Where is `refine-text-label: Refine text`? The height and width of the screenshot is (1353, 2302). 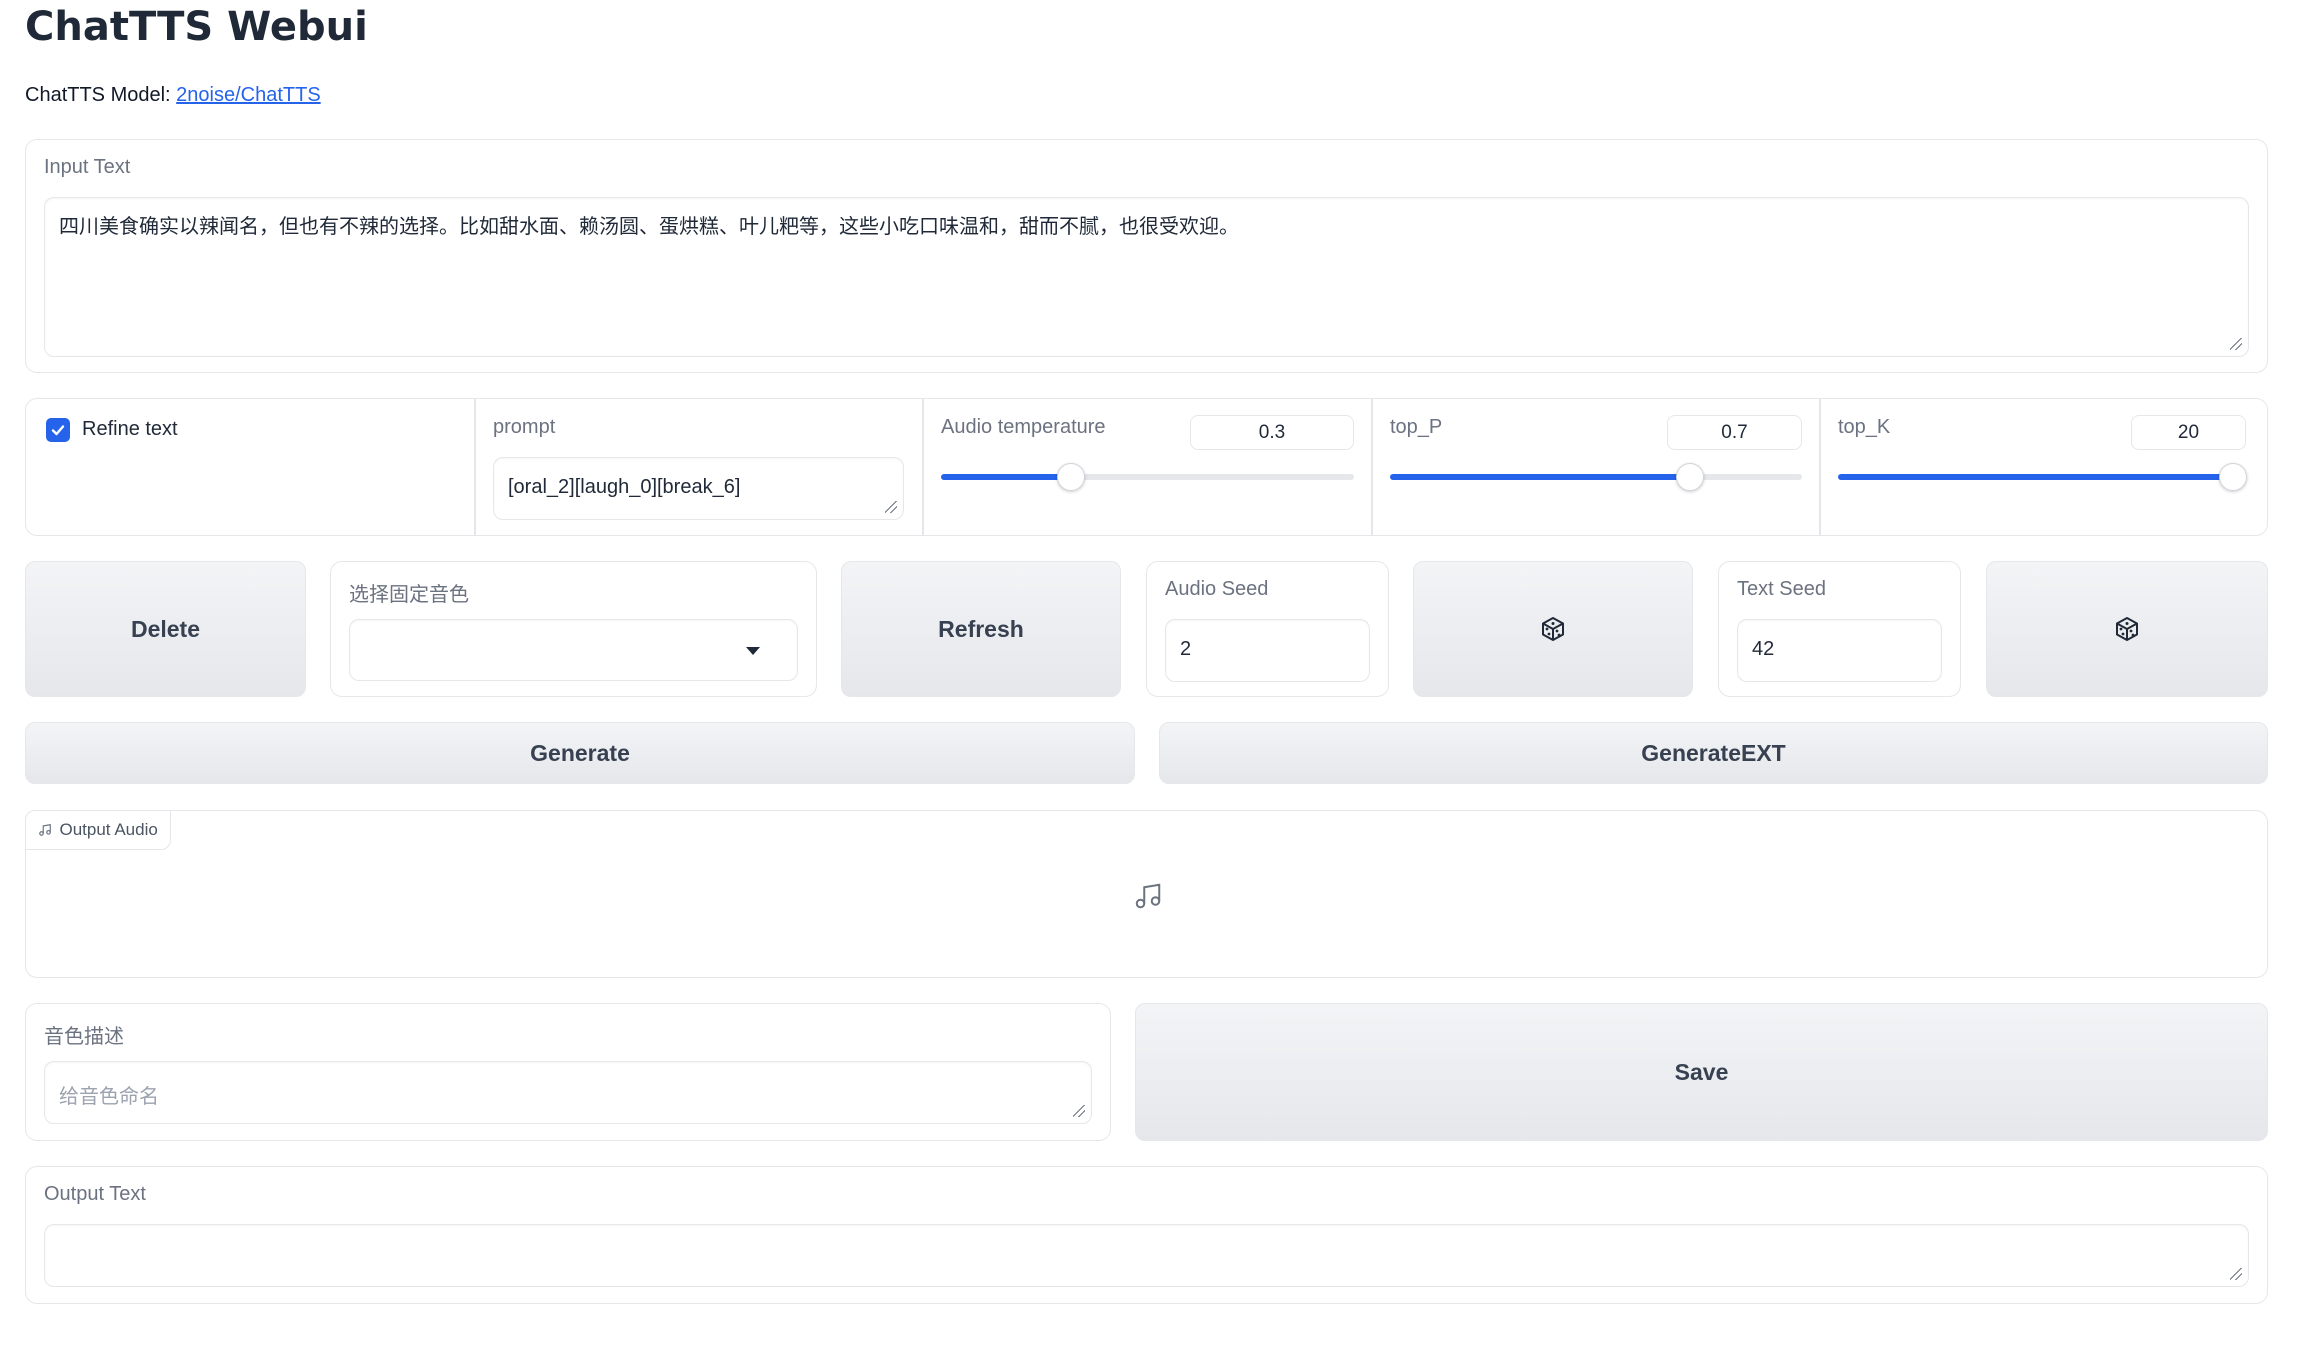 refine-text-label: Refine text is located at coordinates (130, 429).